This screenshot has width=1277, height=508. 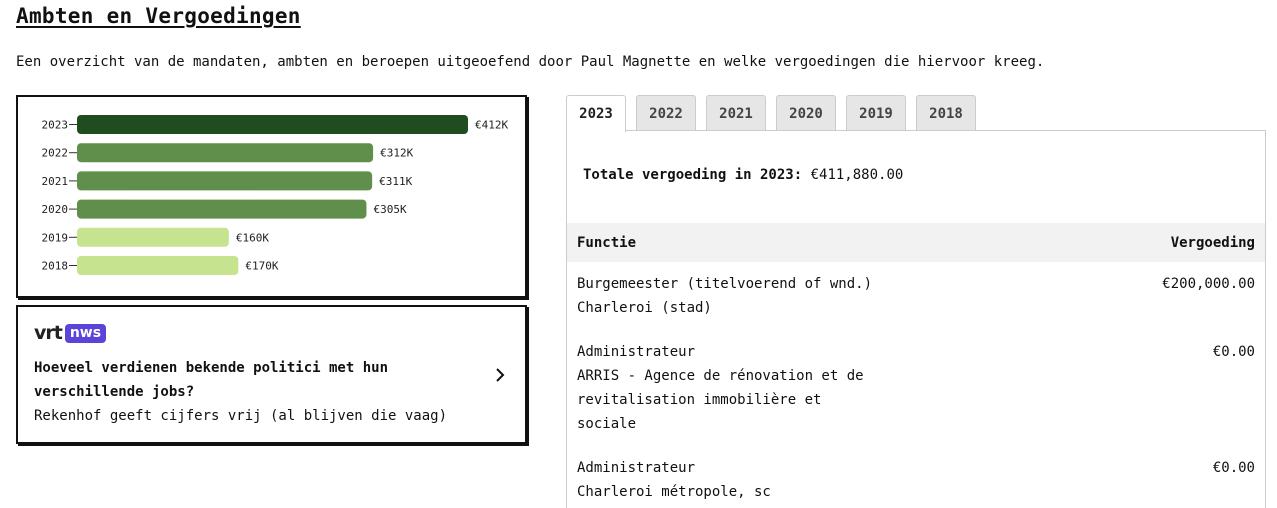 I want to click on nws-logo-badge: nws, so click(x=85, y=333).